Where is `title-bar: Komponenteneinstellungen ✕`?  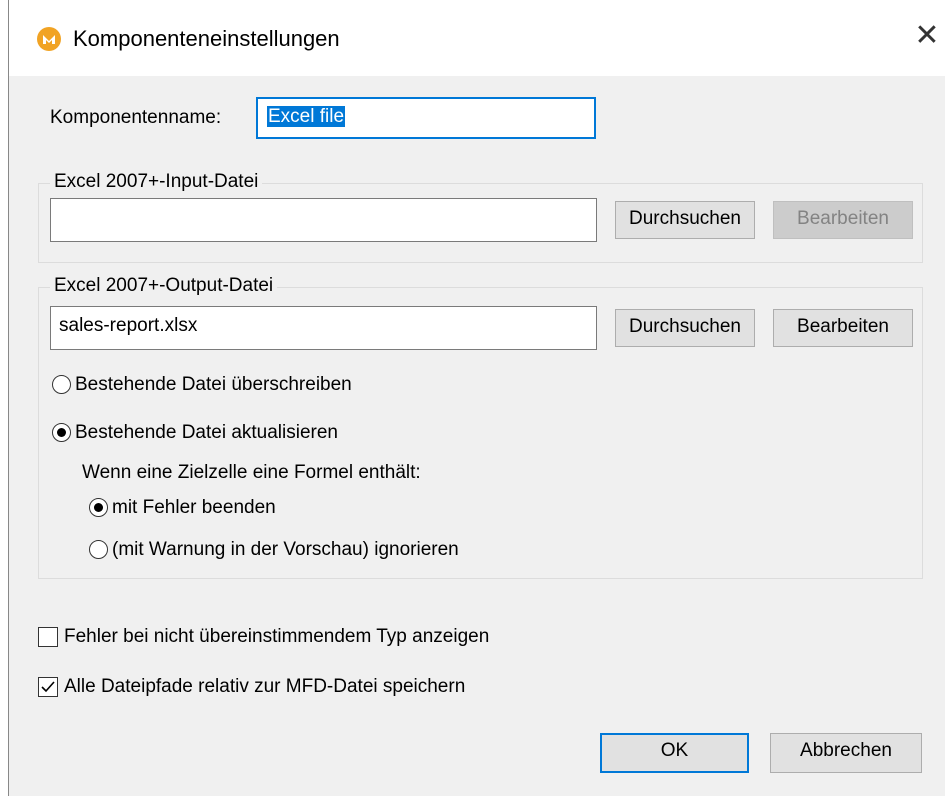
title-bar: Komponenteneinstellungen ✕ is located at coordinates (477, 38).